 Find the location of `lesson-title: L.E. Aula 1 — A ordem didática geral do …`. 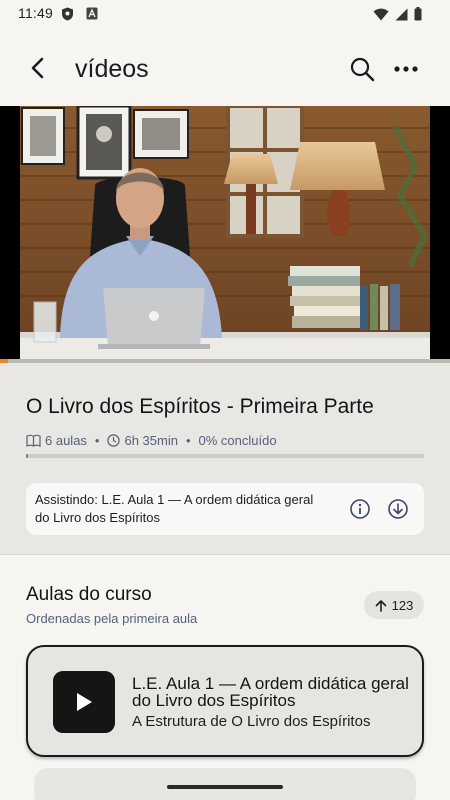

lesson-title: L.E. Aula 1 — A ordem didática geral do … is located at coordinates (270, 692).